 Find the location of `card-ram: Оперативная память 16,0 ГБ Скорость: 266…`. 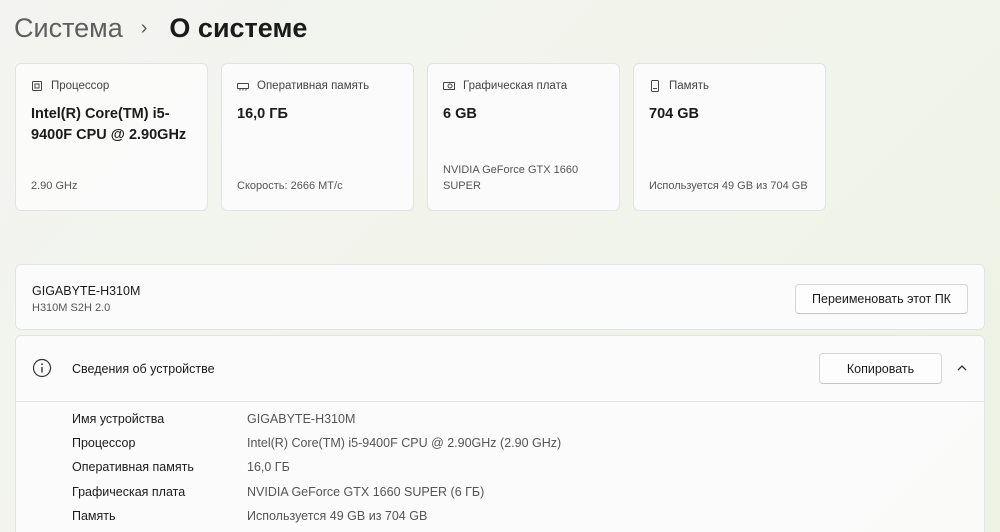

card-ram: Оперативная память 16,0 ГБ Скорость: 266… is located at coordinates (317, 137).